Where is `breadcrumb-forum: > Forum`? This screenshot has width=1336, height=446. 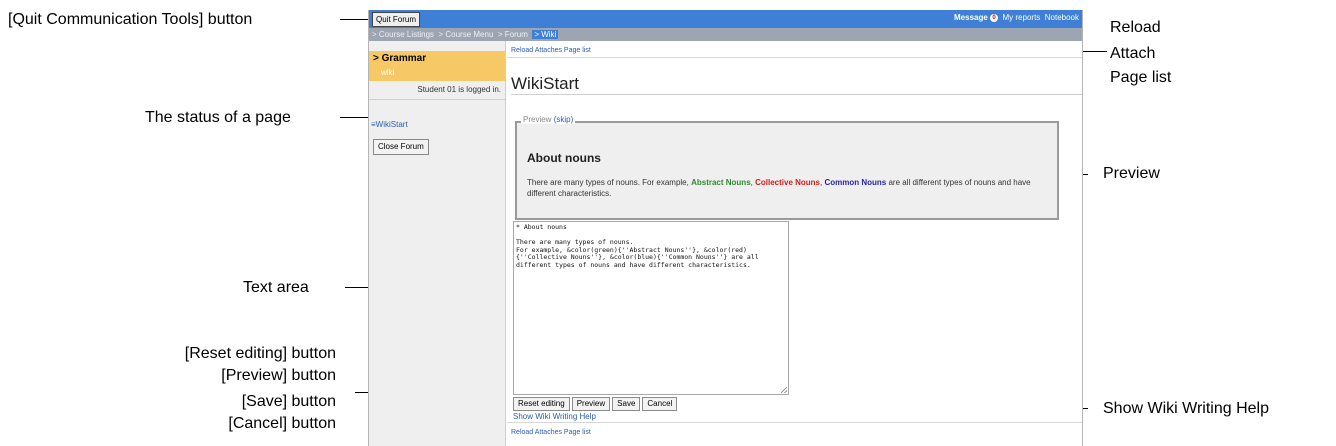 breadcrumb-forum: > Forum is located at coordinates (513, 34).